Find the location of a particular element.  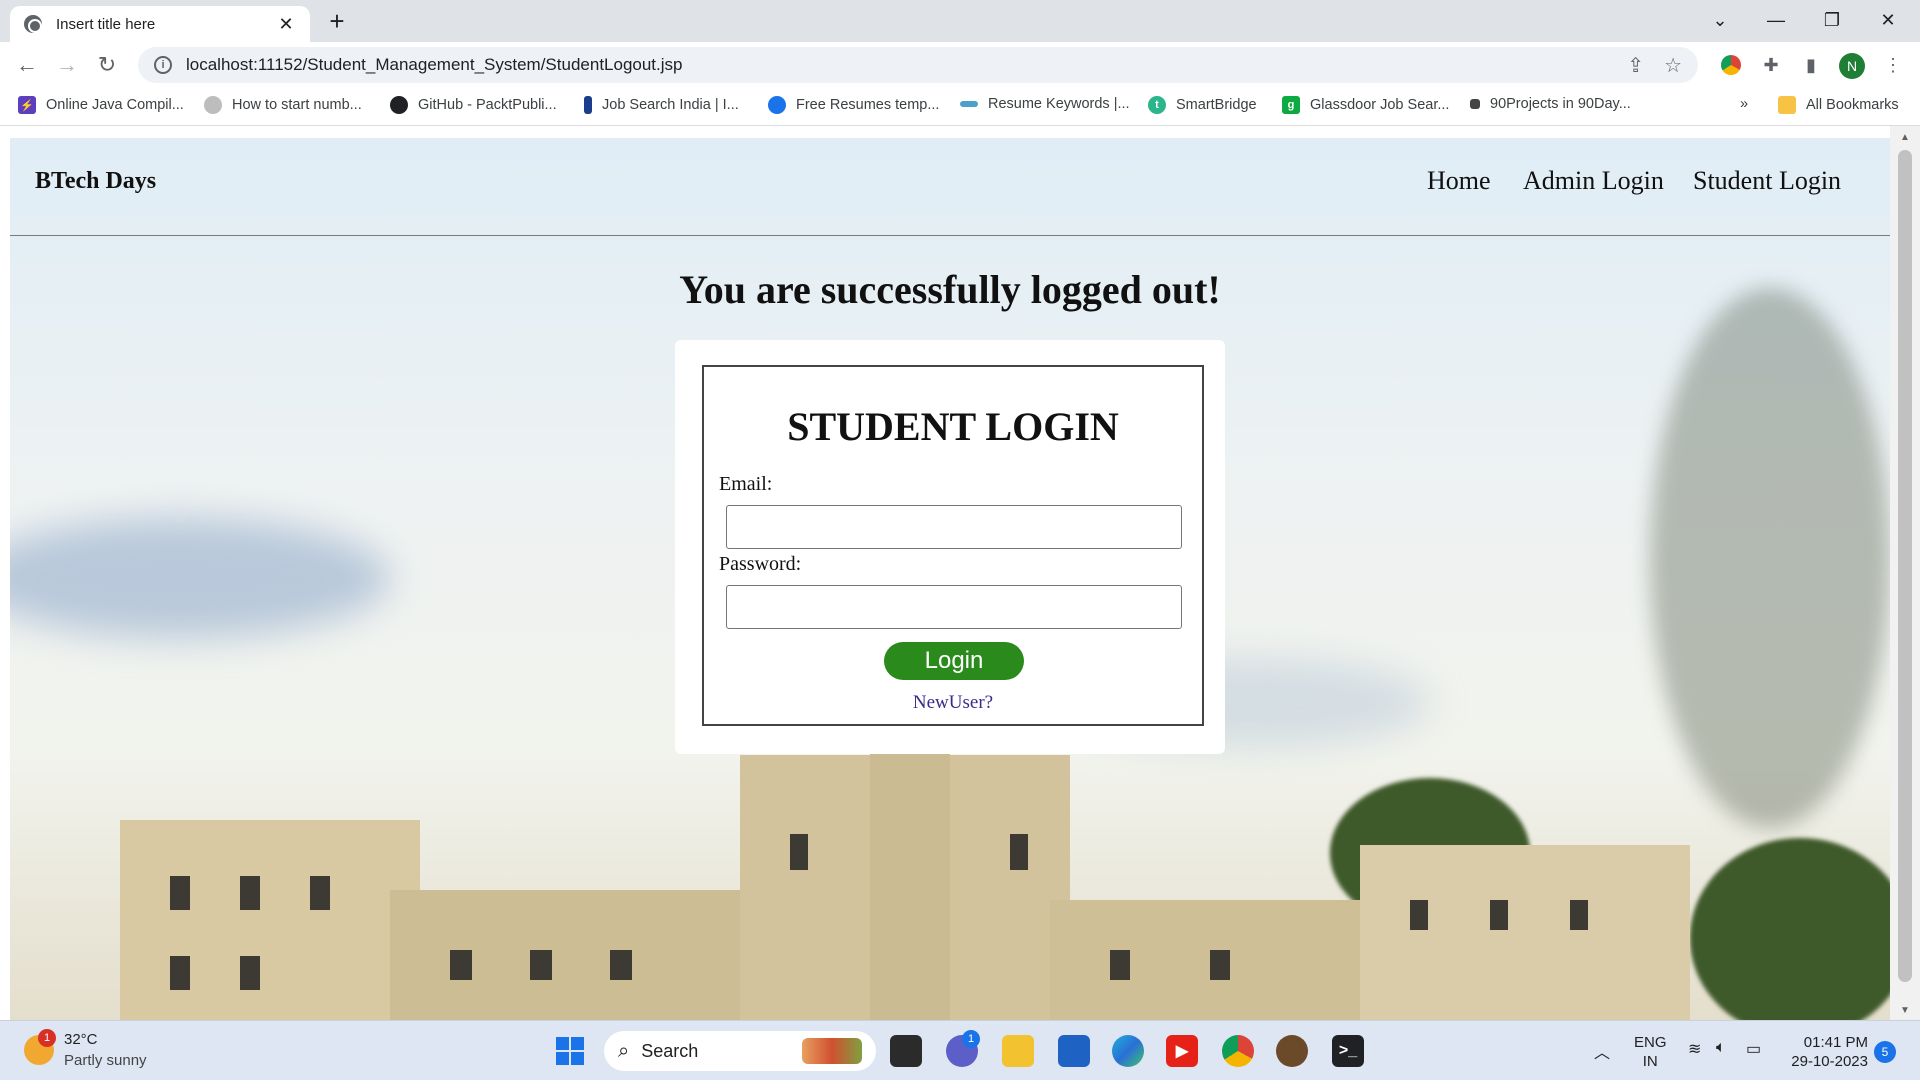

browser-tab: Insert title here ✕ is located at coordinates (160, 24).